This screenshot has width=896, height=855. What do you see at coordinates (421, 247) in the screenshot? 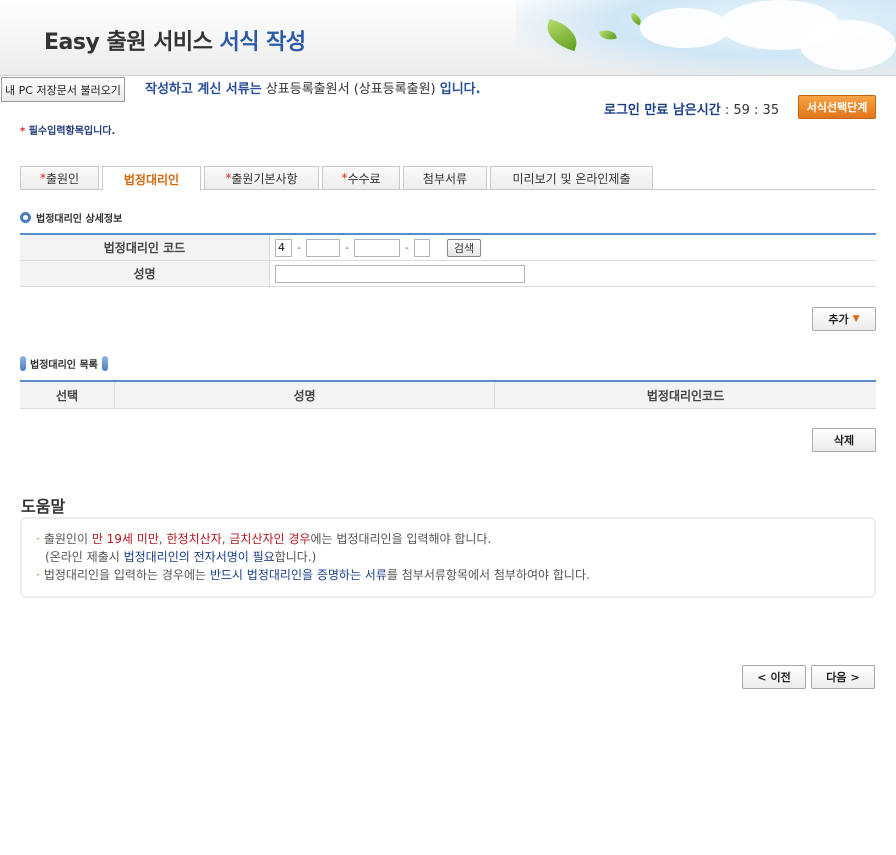
I see `code-part4-input` at bounding box center [421, 247].